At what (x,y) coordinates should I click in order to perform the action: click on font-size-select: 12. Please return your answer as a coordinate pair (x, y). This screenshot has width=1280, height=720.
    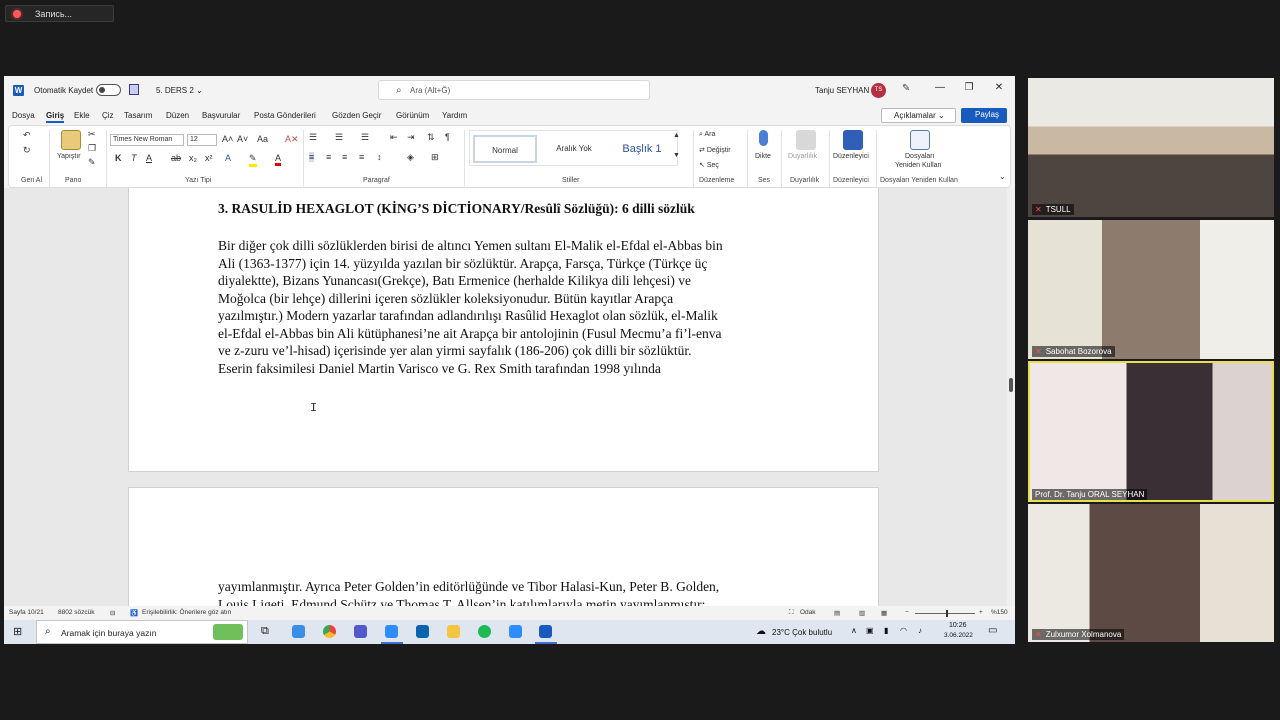
    Looking at the image, I should click on (202, 140).